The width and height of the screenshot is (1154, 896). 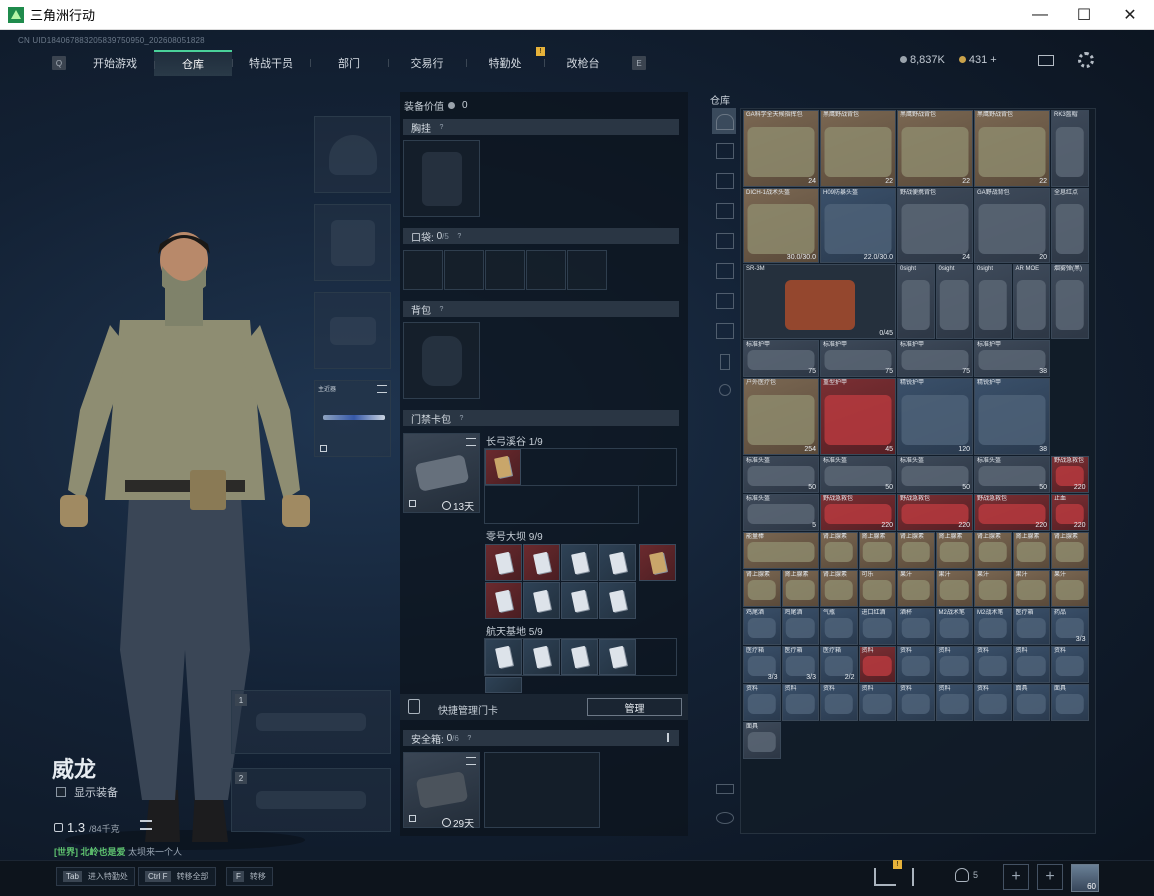 What do you see at coordinates (249, 876) in the screenshot?
I see `hotkey-transfer: F 转移` at bounding box center [249, 876].